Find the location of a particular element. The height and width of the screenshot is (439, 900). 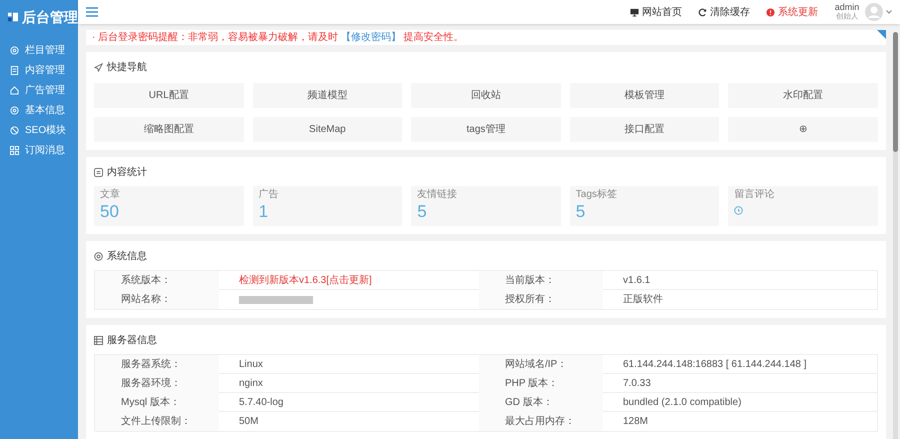

monitor-icon is located at coordinates (634, 12).